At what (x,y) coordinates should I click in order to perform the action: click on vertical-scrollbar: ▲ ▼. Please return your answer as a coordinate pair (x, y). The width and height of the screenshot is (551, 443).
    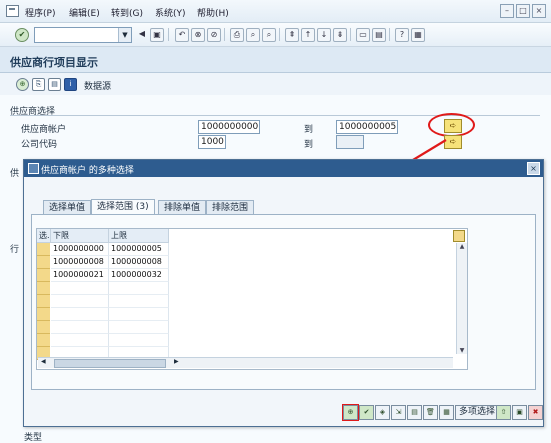
    Looking at the image, I should click on (461, 298).